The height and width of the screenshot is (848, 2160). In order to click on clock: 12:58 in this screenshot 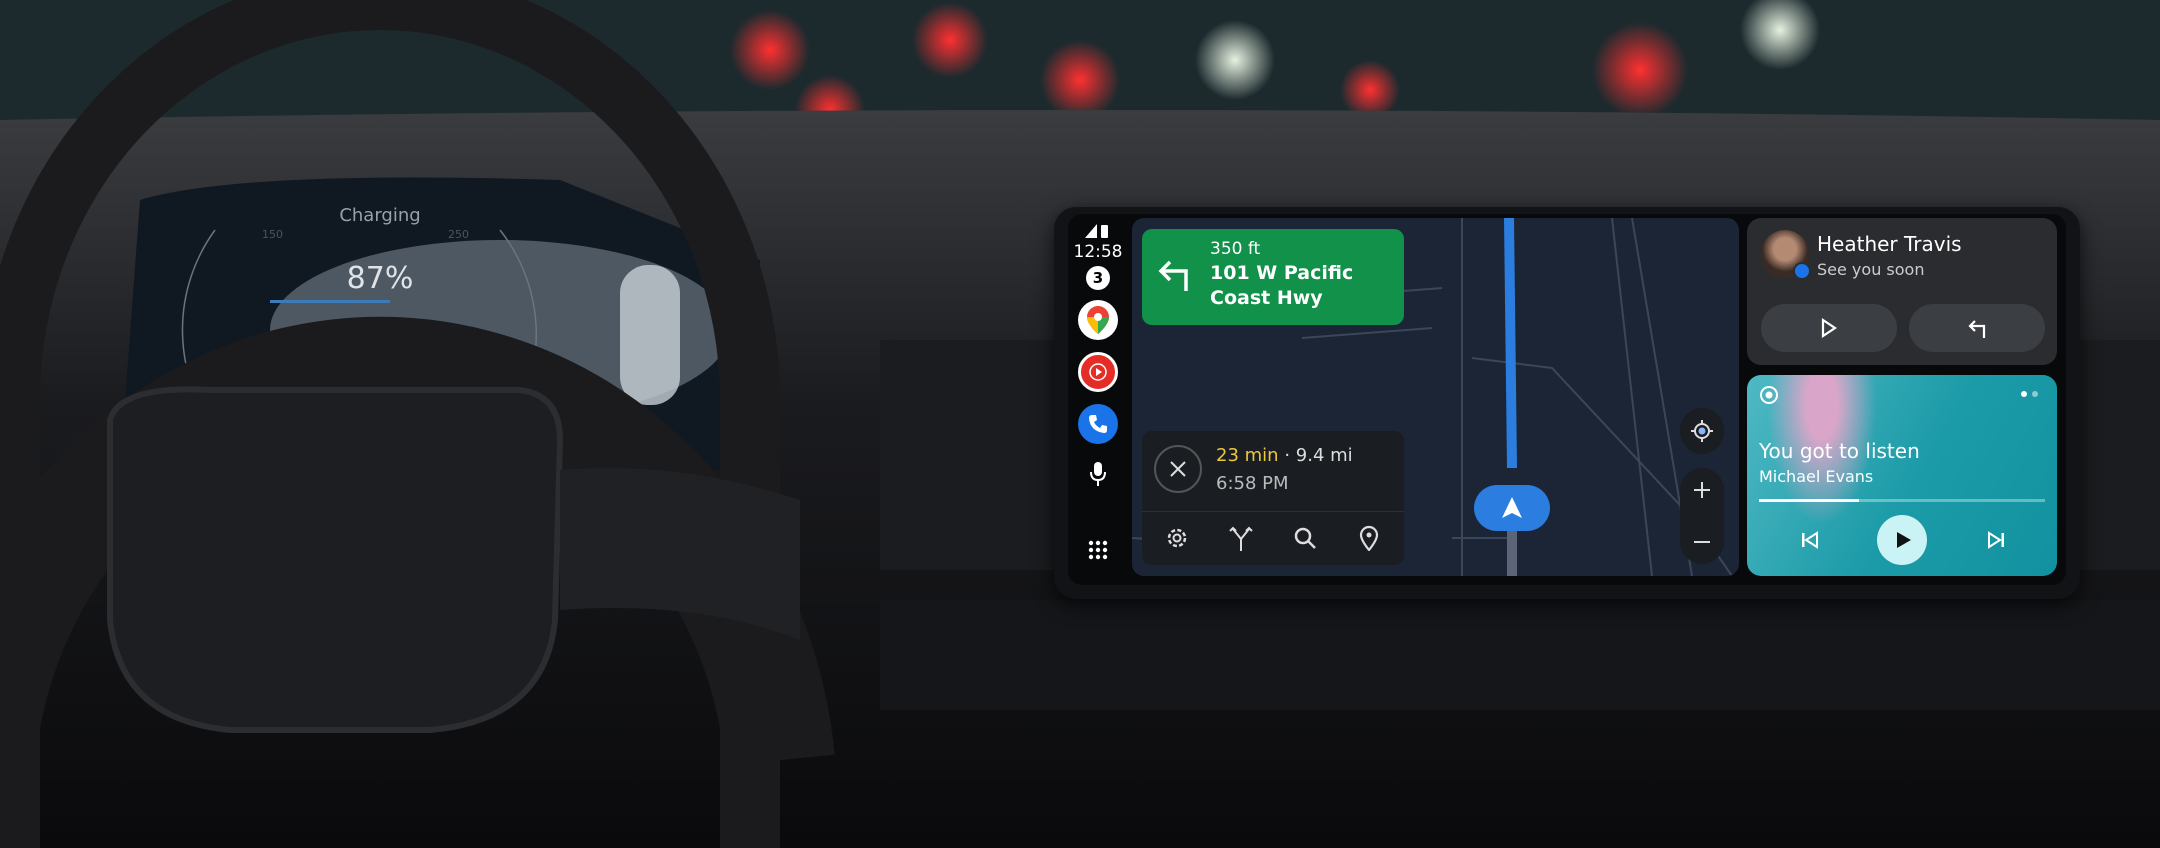, I will do `click(1098, 252)`.